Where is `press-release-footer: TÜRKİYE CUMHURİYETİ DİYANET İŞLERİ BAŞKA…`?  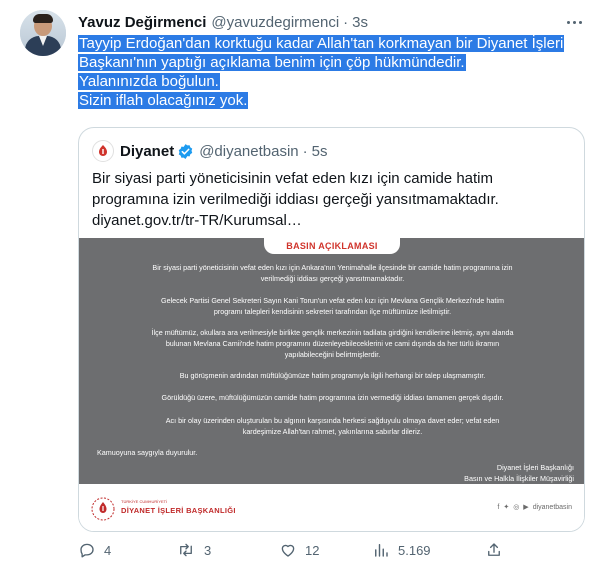 press-release-footer: TÜRKİYE CUMHURİYETİ DİYANET İŞLERİ BAŞKA… is located at coordinates (331, 507).